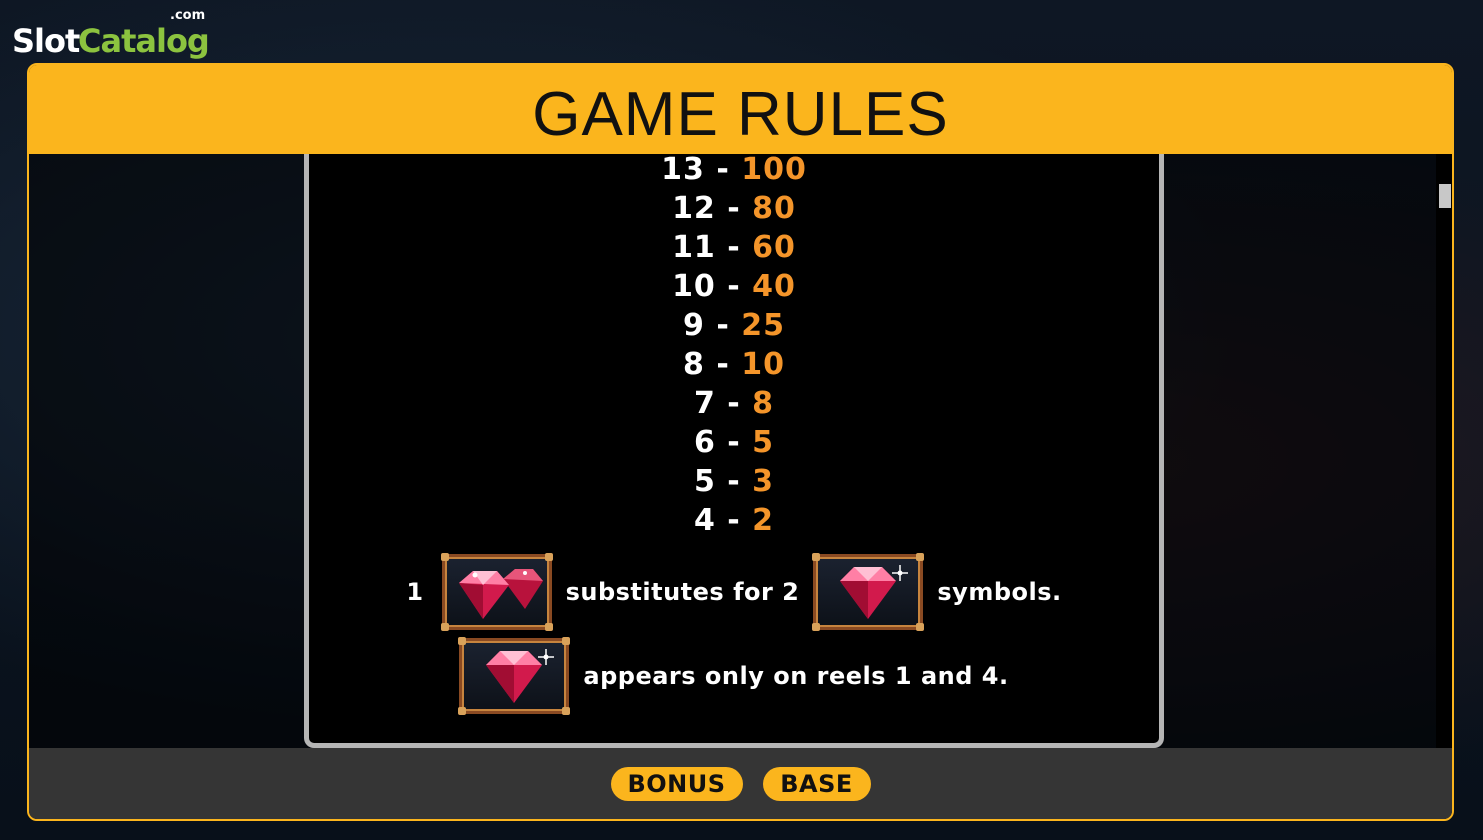 Image resolution: width=1483 pixels, height=840 pixels. I want to click on substitute-count: 1, so click(415, 592).